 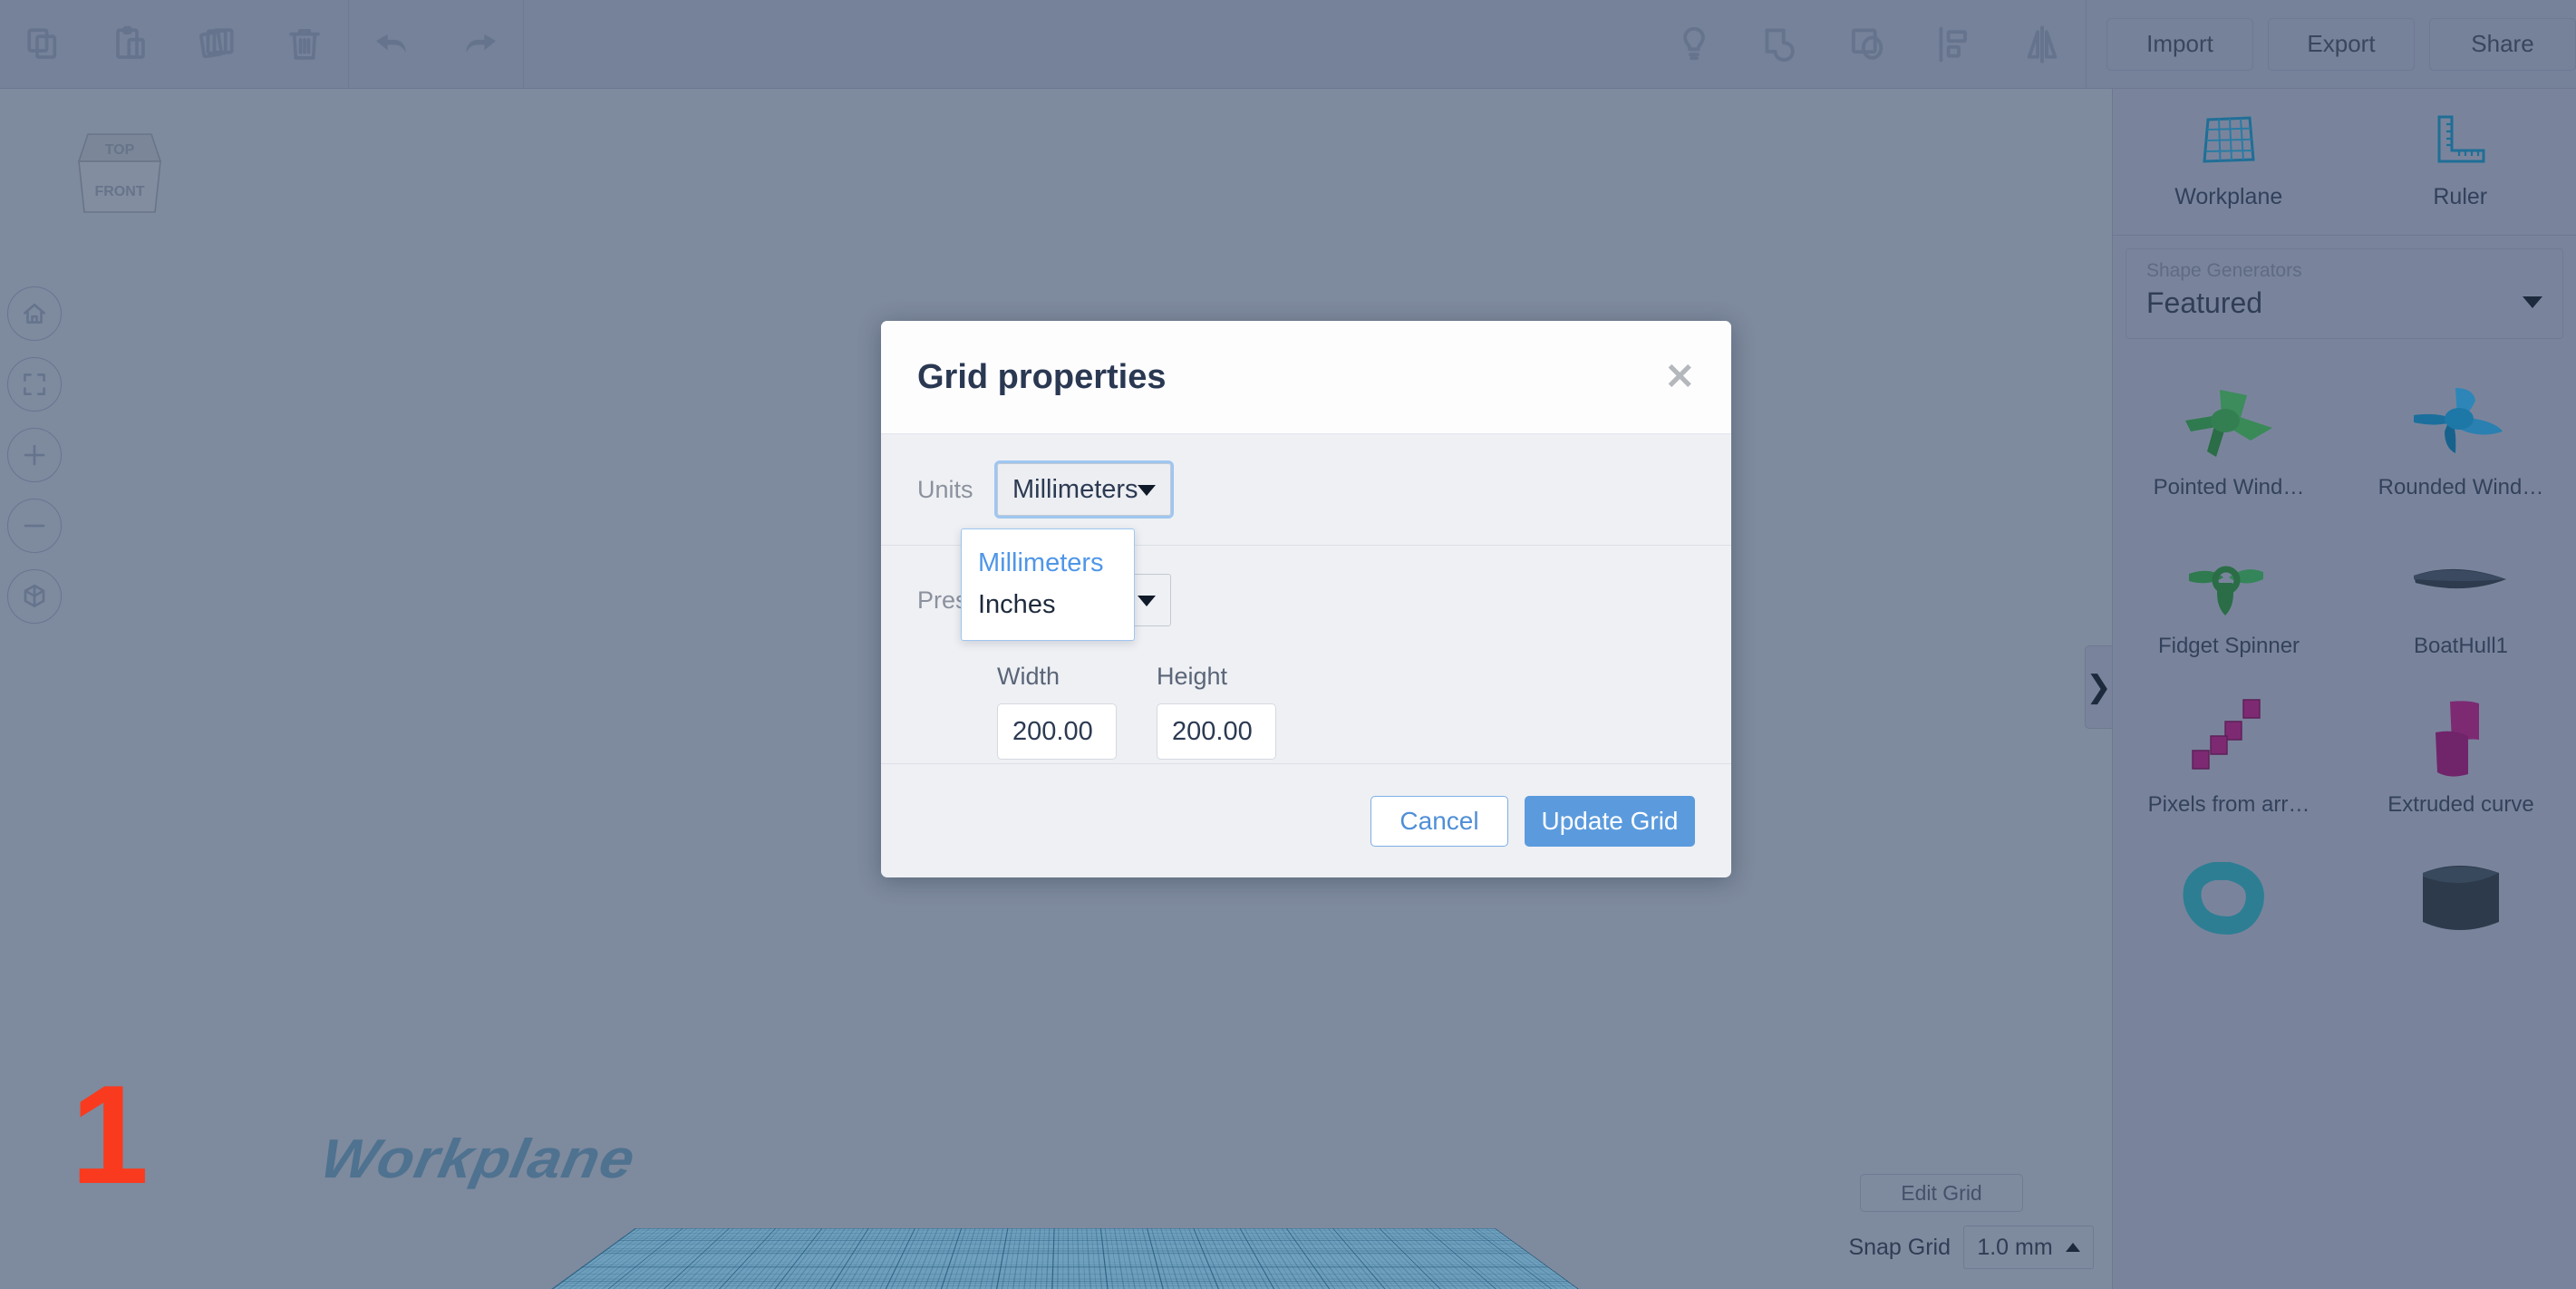 What do you see at coordinates (2461, 422) in the screenshot?
I see `rounded-windmill-thumbnail` at bounding box center [2461, 422].